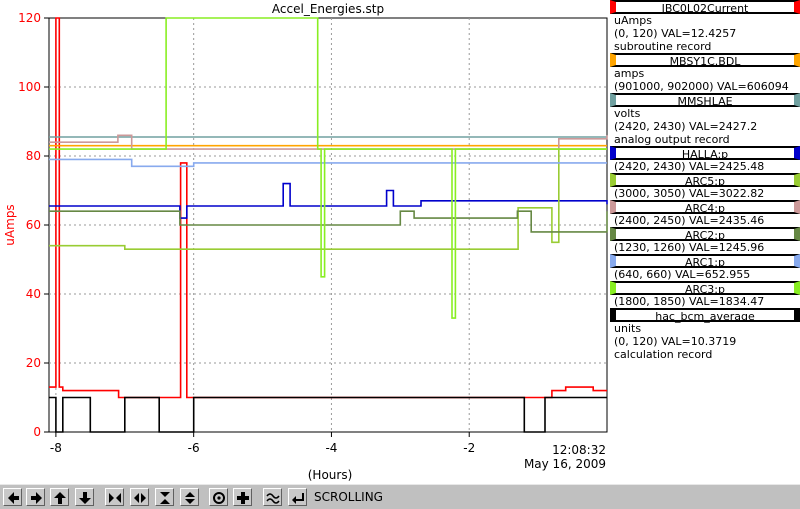  I want to click on y-axis-ticks: 0 20 40 60 80 100 120, so click(33, 225).